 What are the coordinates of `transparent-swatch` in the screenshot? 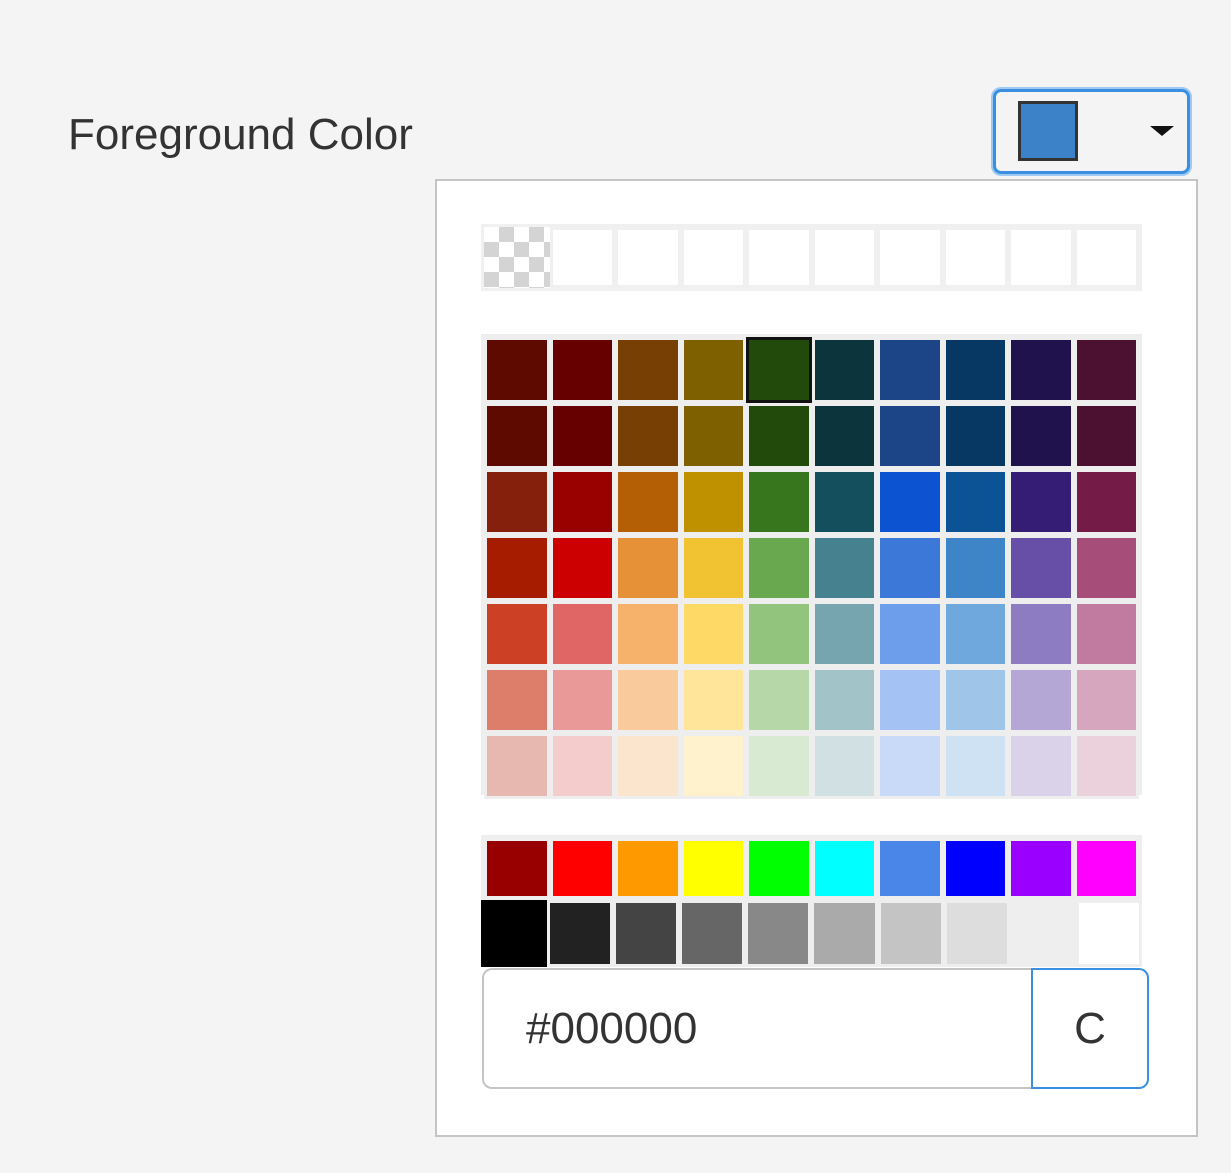 It's located at (517, 257).